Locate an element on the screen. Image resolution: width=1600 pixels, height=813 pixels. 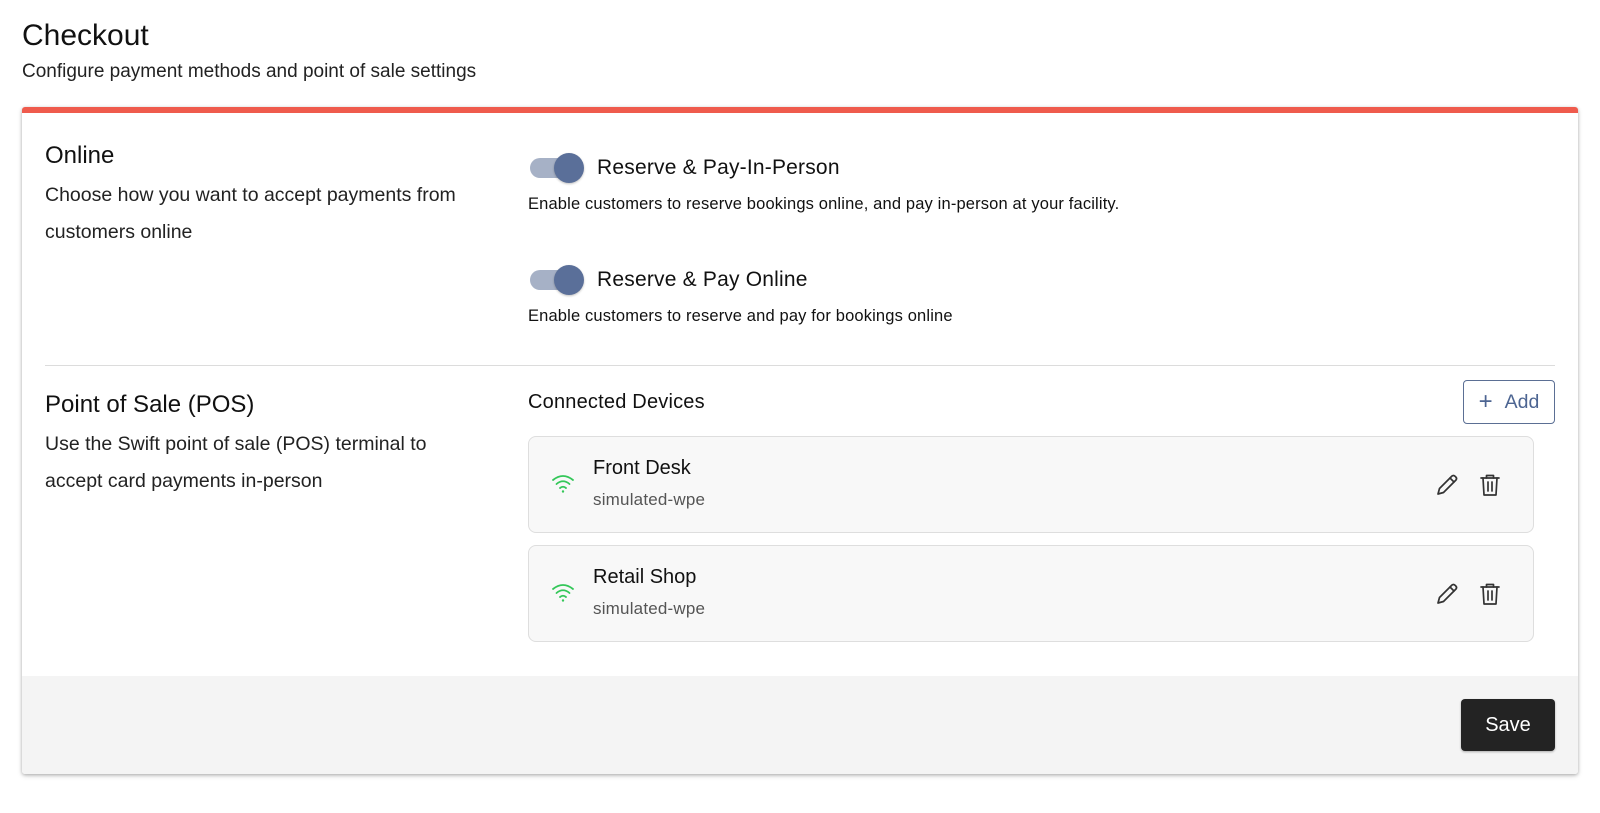
pos-heading: Point of Sale (POS) is located at coordinates (150, 404).